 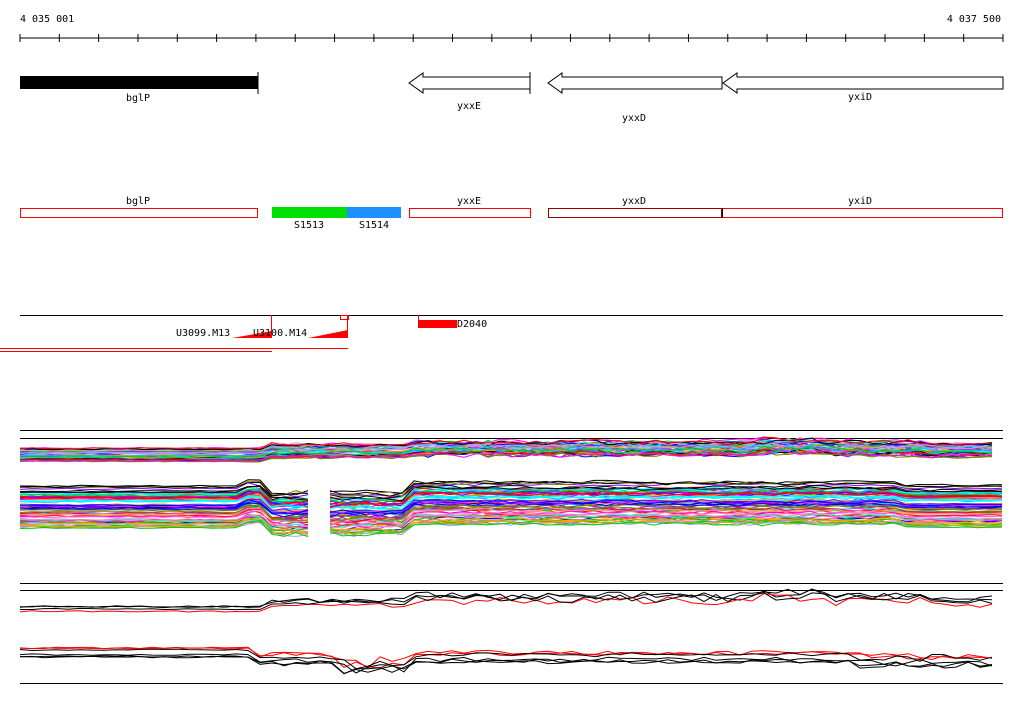 What do you see at coordinates (469, 201) in the screenshot?
I see `box-label-yxxE: yxxE` at bounding box center [469, 201].